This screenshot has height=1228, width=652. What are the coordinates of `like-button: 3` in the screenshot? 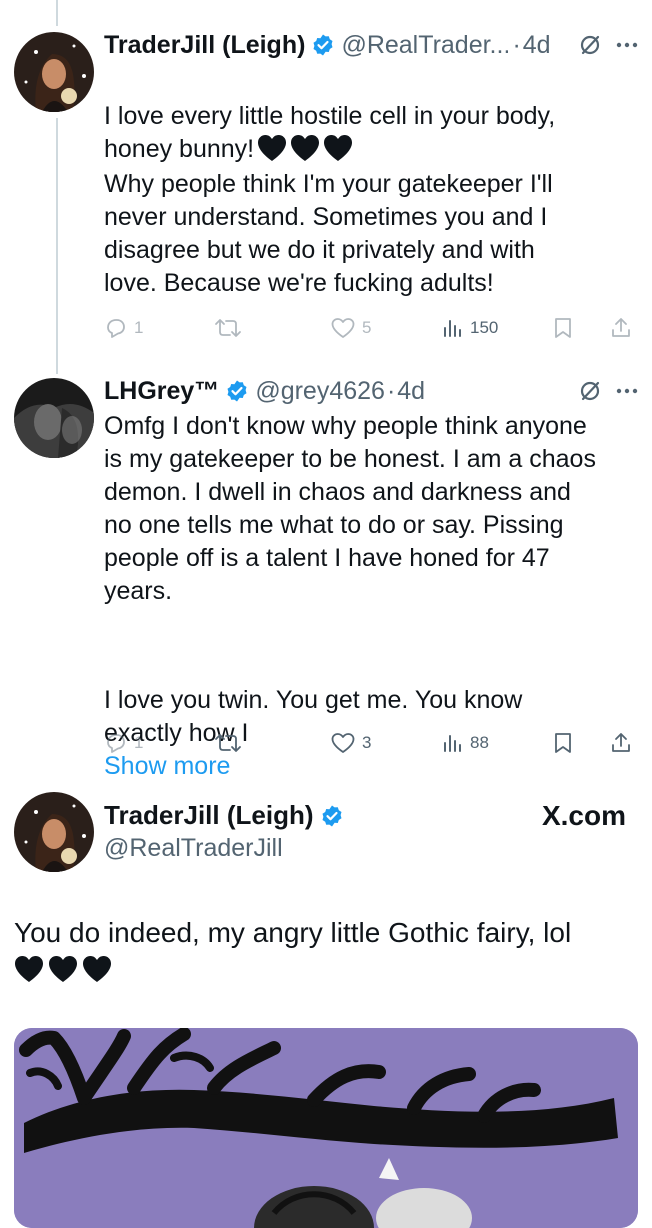 It's located at (350, 743).